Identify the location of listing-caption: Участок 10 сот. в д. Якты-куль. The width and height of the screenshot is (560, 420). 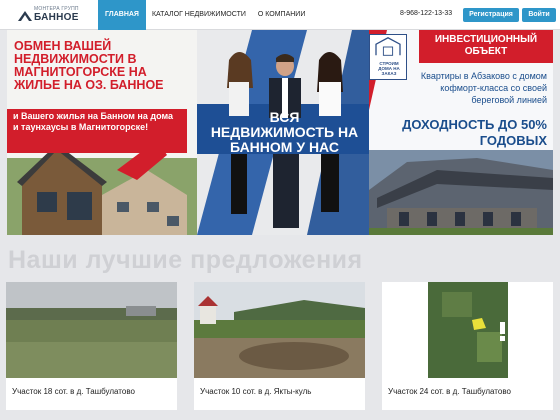
(255, 391).